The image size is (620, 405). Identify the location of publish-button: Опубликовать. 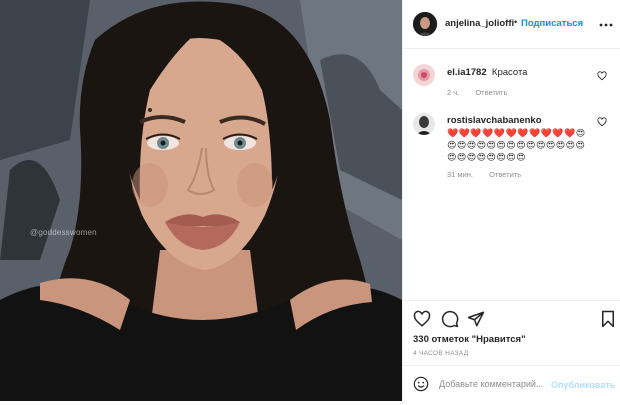
(583, 385).